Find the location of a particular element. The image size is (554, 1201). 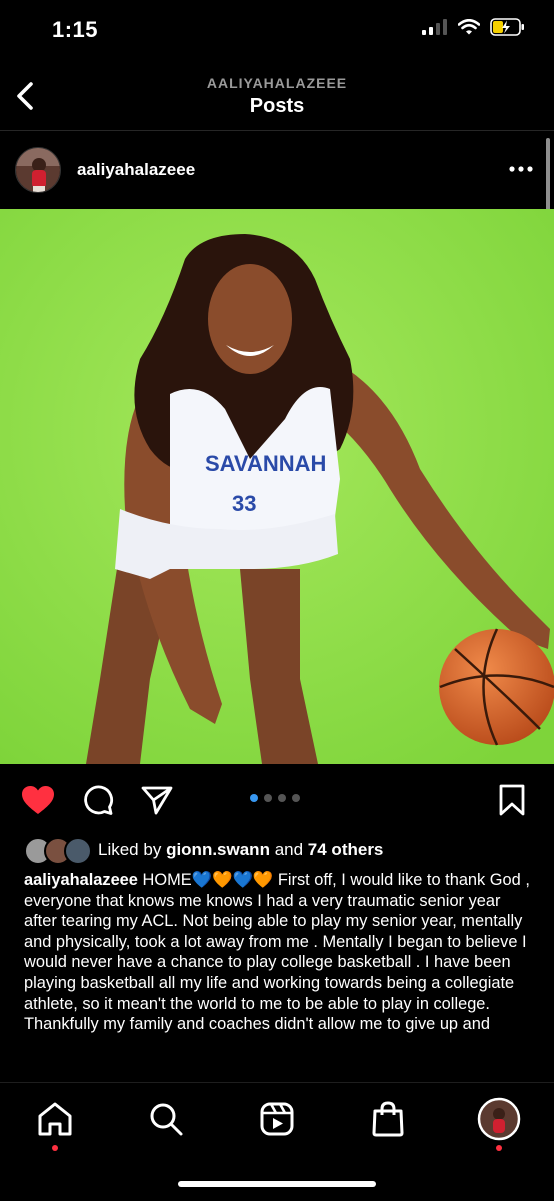

save-button is located at coordinates (512, 800).